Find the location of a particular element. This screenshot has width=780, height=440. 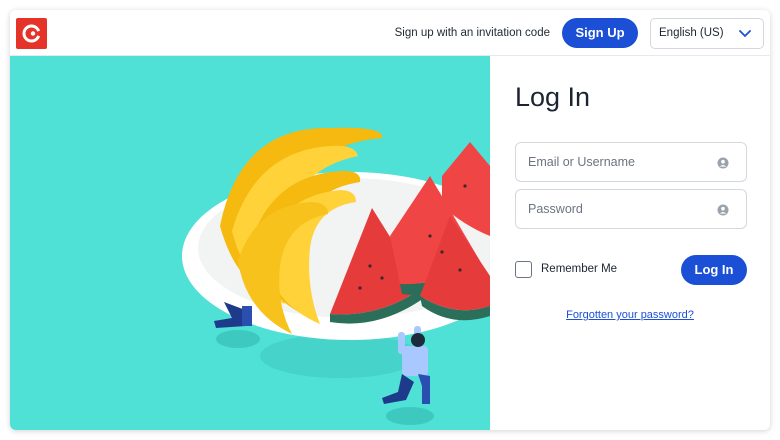

log-in-button: Log In is located at coordinates (714, 270).